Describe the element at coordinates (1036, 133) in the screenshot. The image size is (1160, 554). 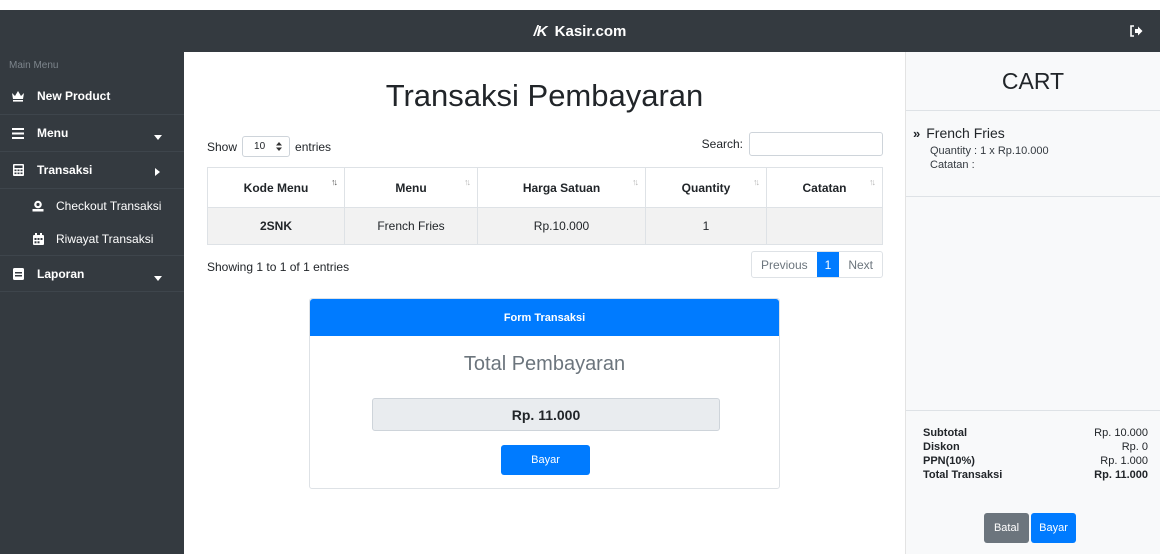
I see `cart-item-name-row: » French Fries` at that location.